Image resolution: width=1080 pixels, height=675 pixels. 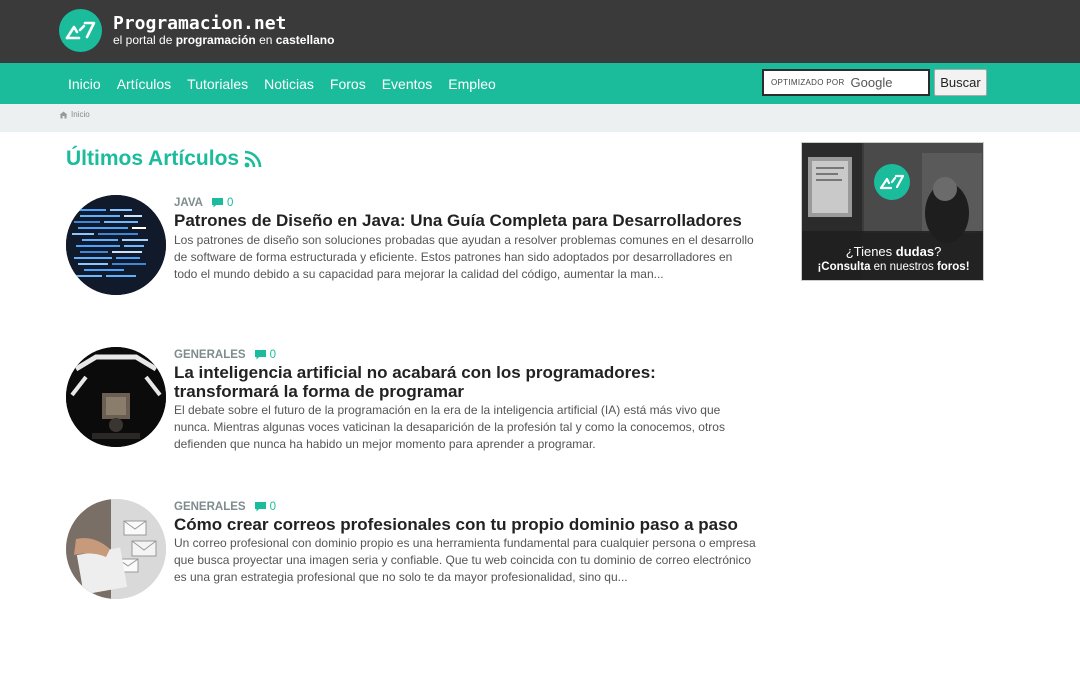 What do you see at coordinates (289, 84) in the screenshot?
I see `nav-item-noticias: Noticias` at bounding box center [289, 84].